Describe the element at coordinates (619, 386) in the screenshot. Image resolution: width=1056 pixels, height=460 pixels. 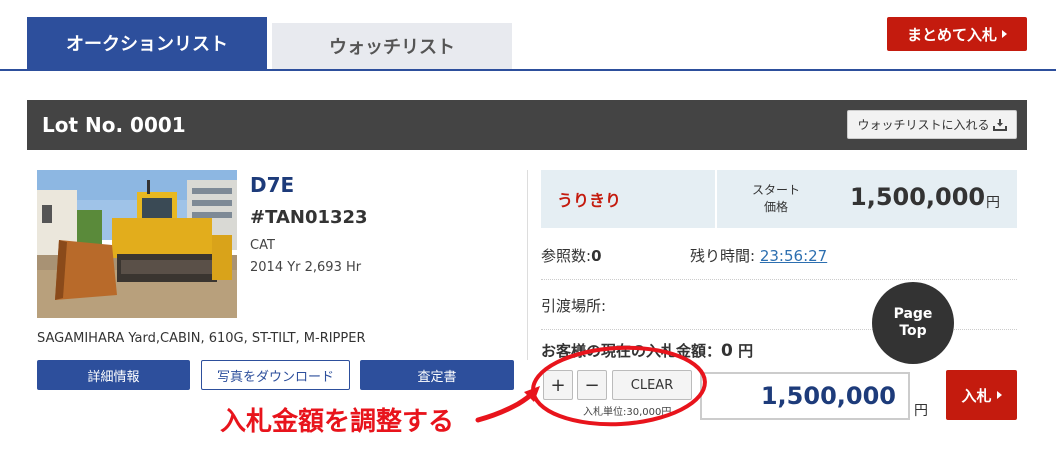
I see `annotation-circle` at that location.